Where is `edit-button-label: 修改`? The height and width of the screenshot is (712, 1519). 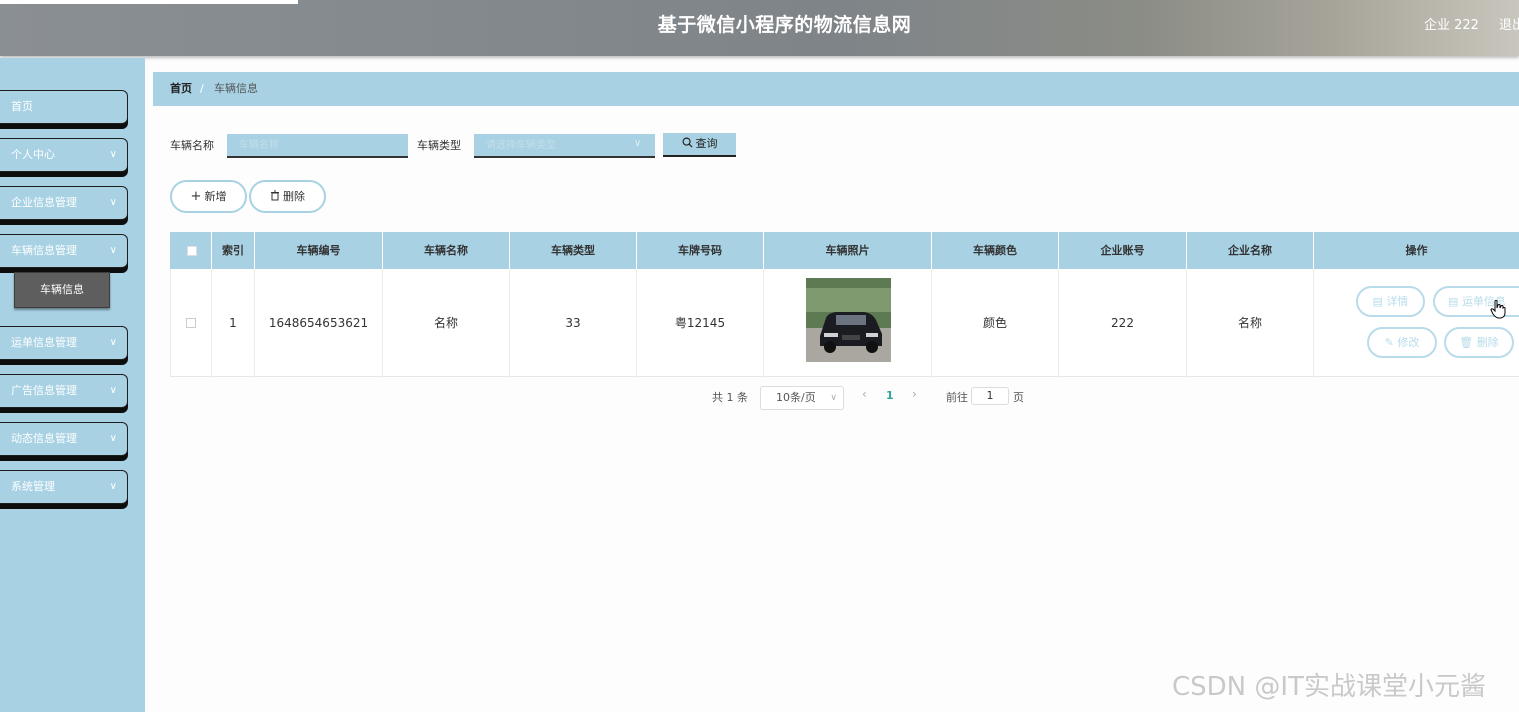
edit-button-label: 修改 is located at coordinates (1408, 342).